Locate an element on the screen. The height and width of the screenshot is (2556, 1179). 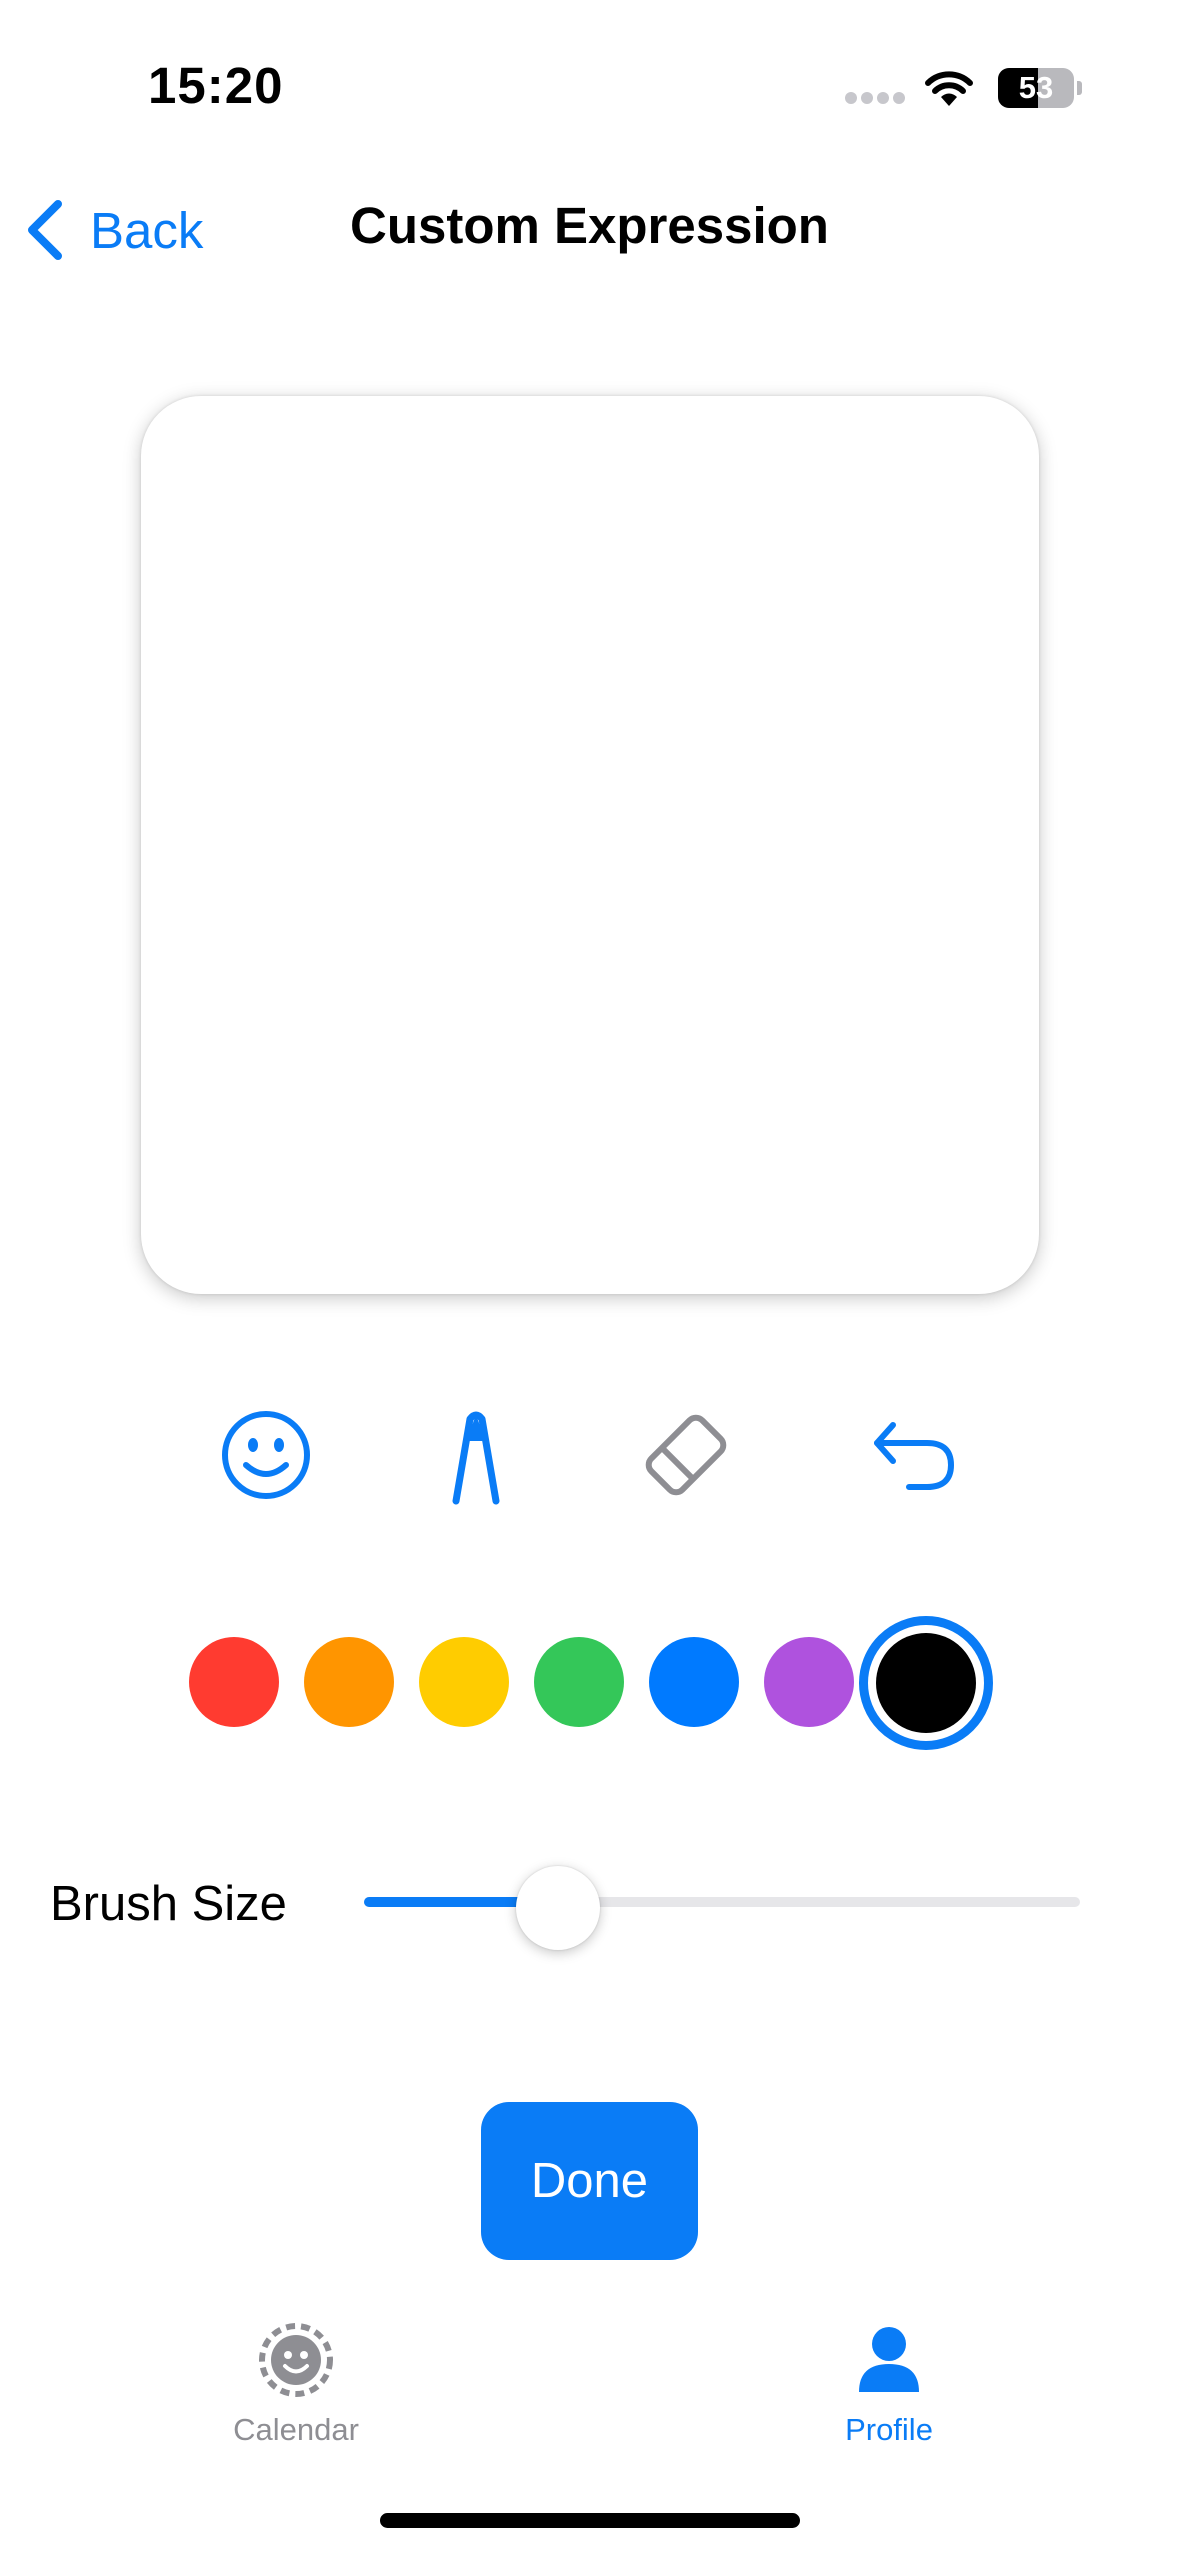
color-swatch-black is located at coordinates (926, 1683).